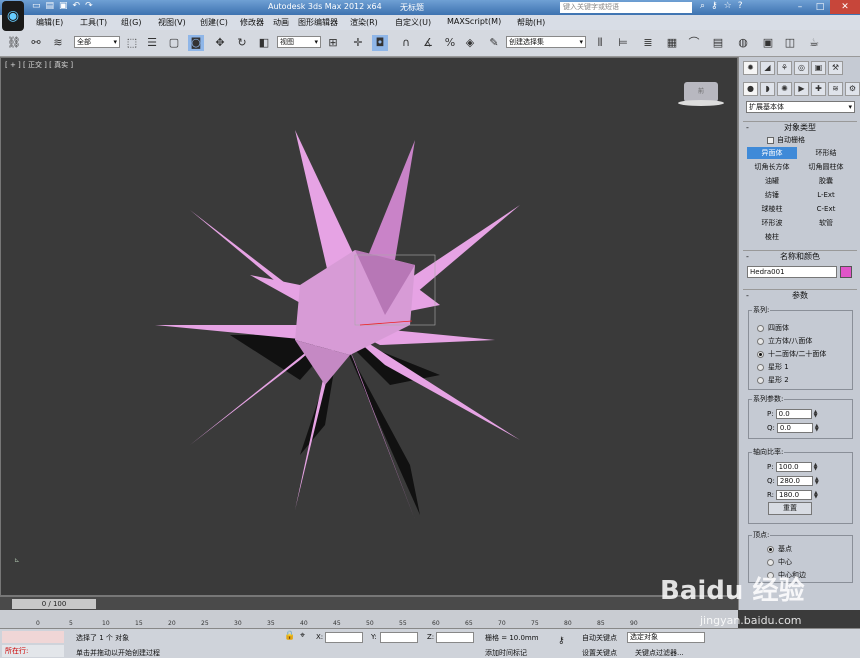 The height and width of the screenshot is (658, 860). I want to click on reset-button: 重置, so click(790, 508).